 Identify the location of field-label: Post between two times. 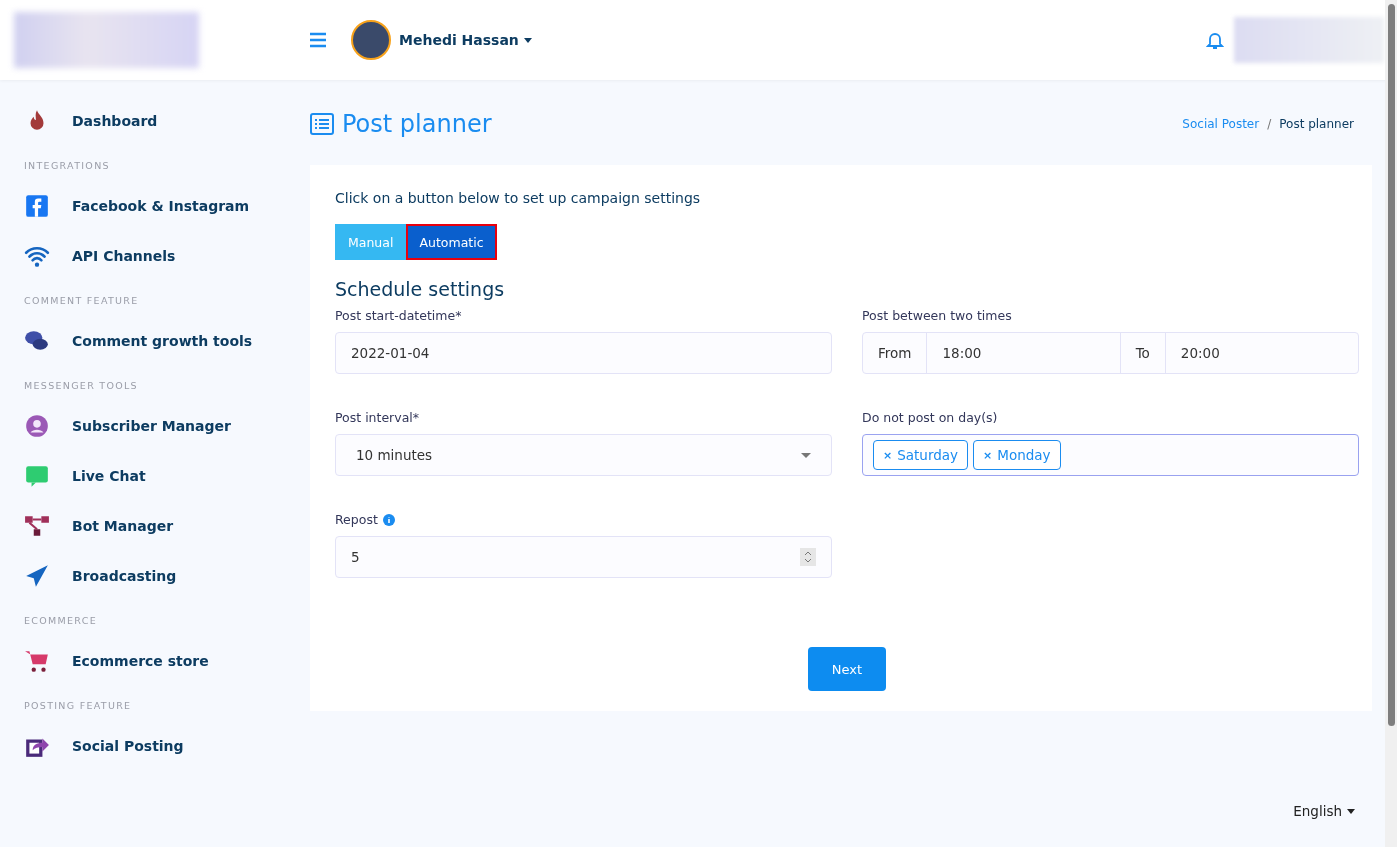
(937, 315).